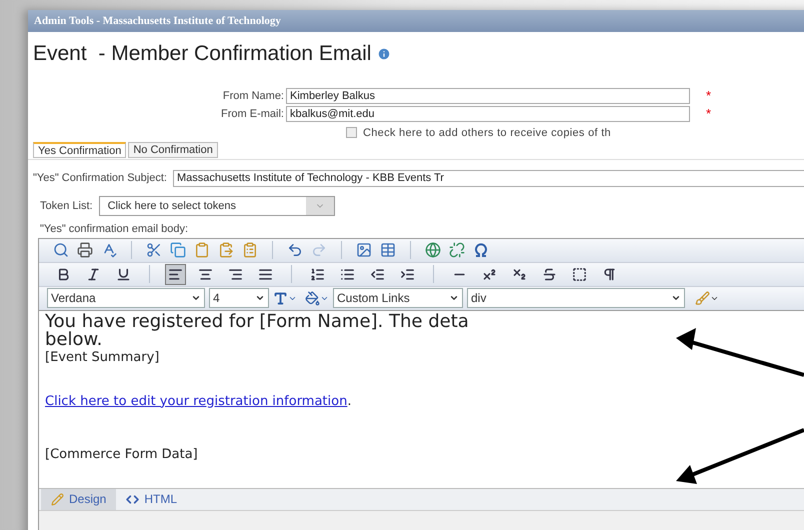 This screenshot has width=804, height=530. Describe the element at coordinates (157, 21) in the screenshot. I see `window-title: Admin Tools - Massachusetts Institute of Technology` at that location.